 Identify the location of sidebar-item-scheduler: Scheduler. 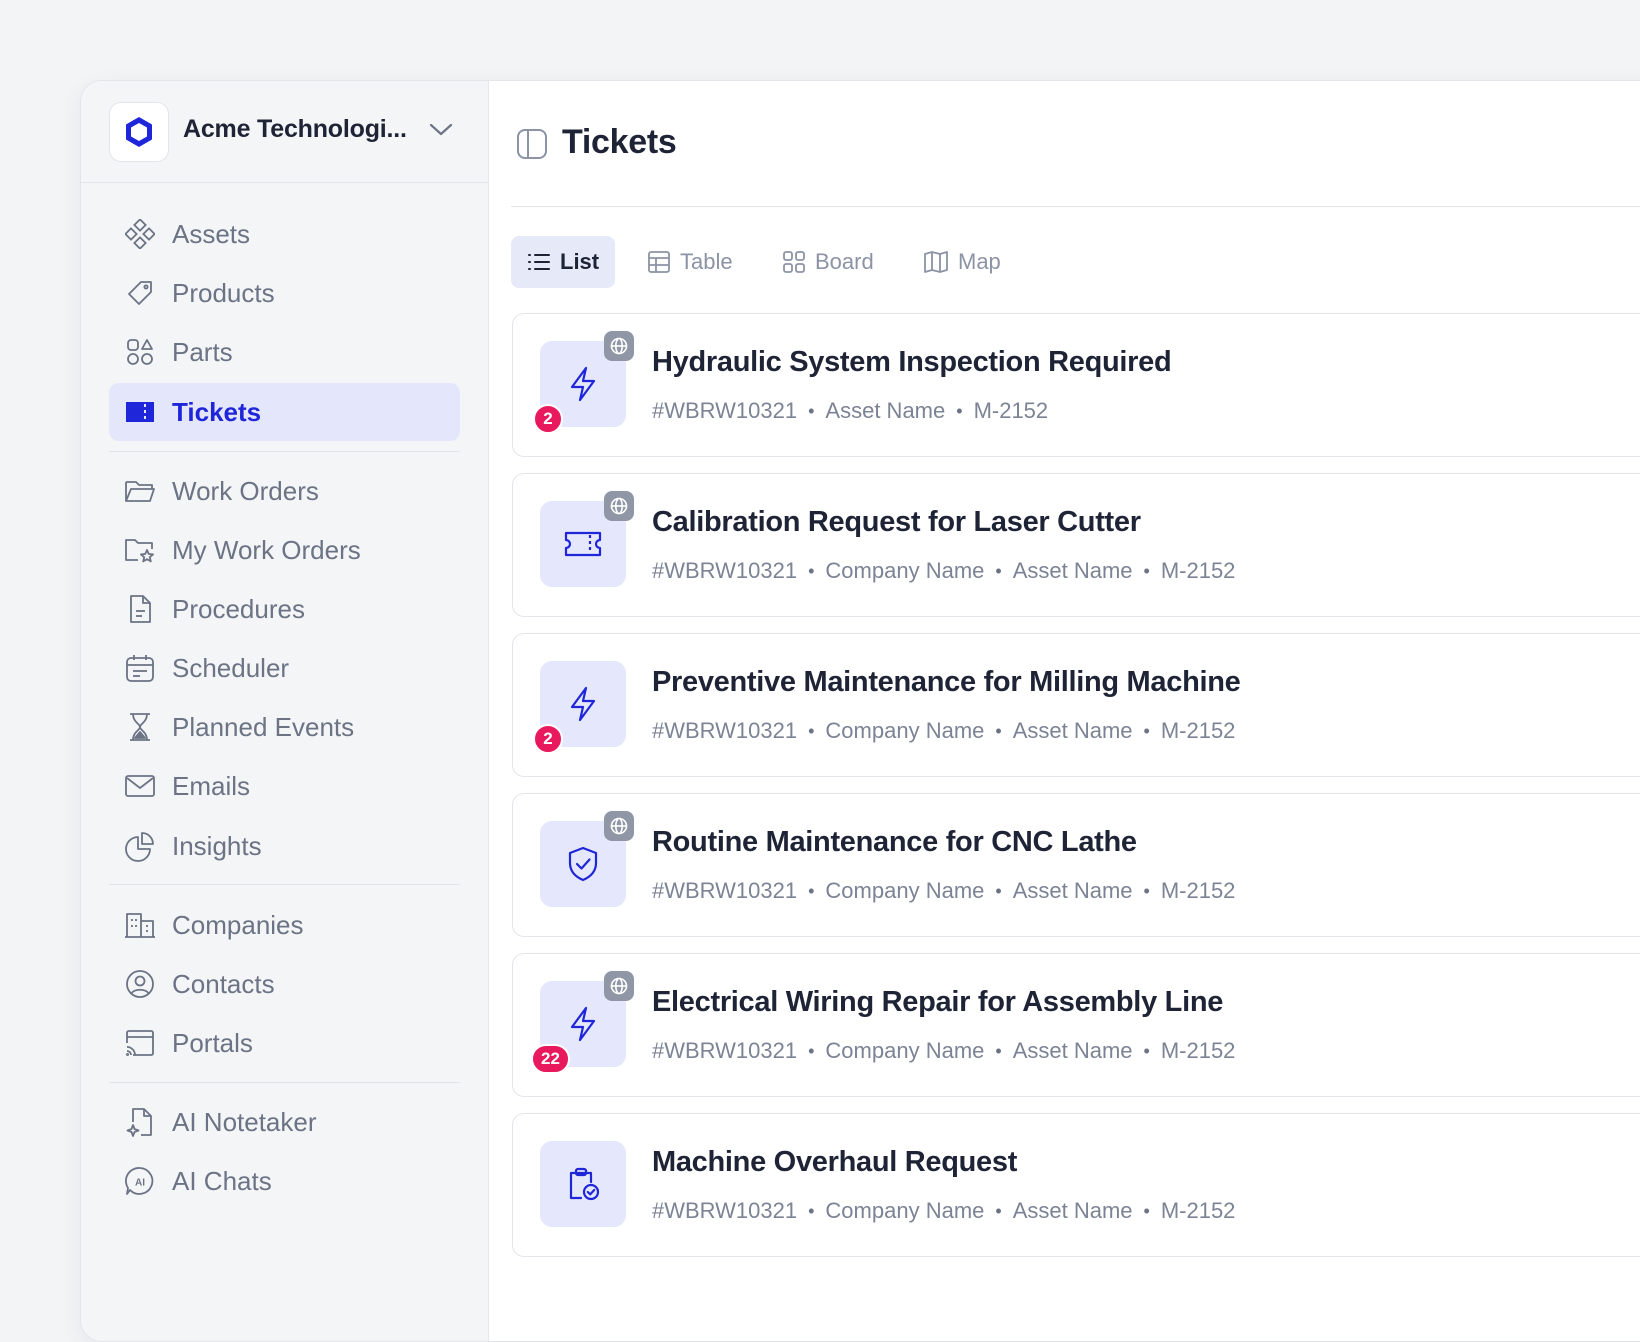
(284, 668).